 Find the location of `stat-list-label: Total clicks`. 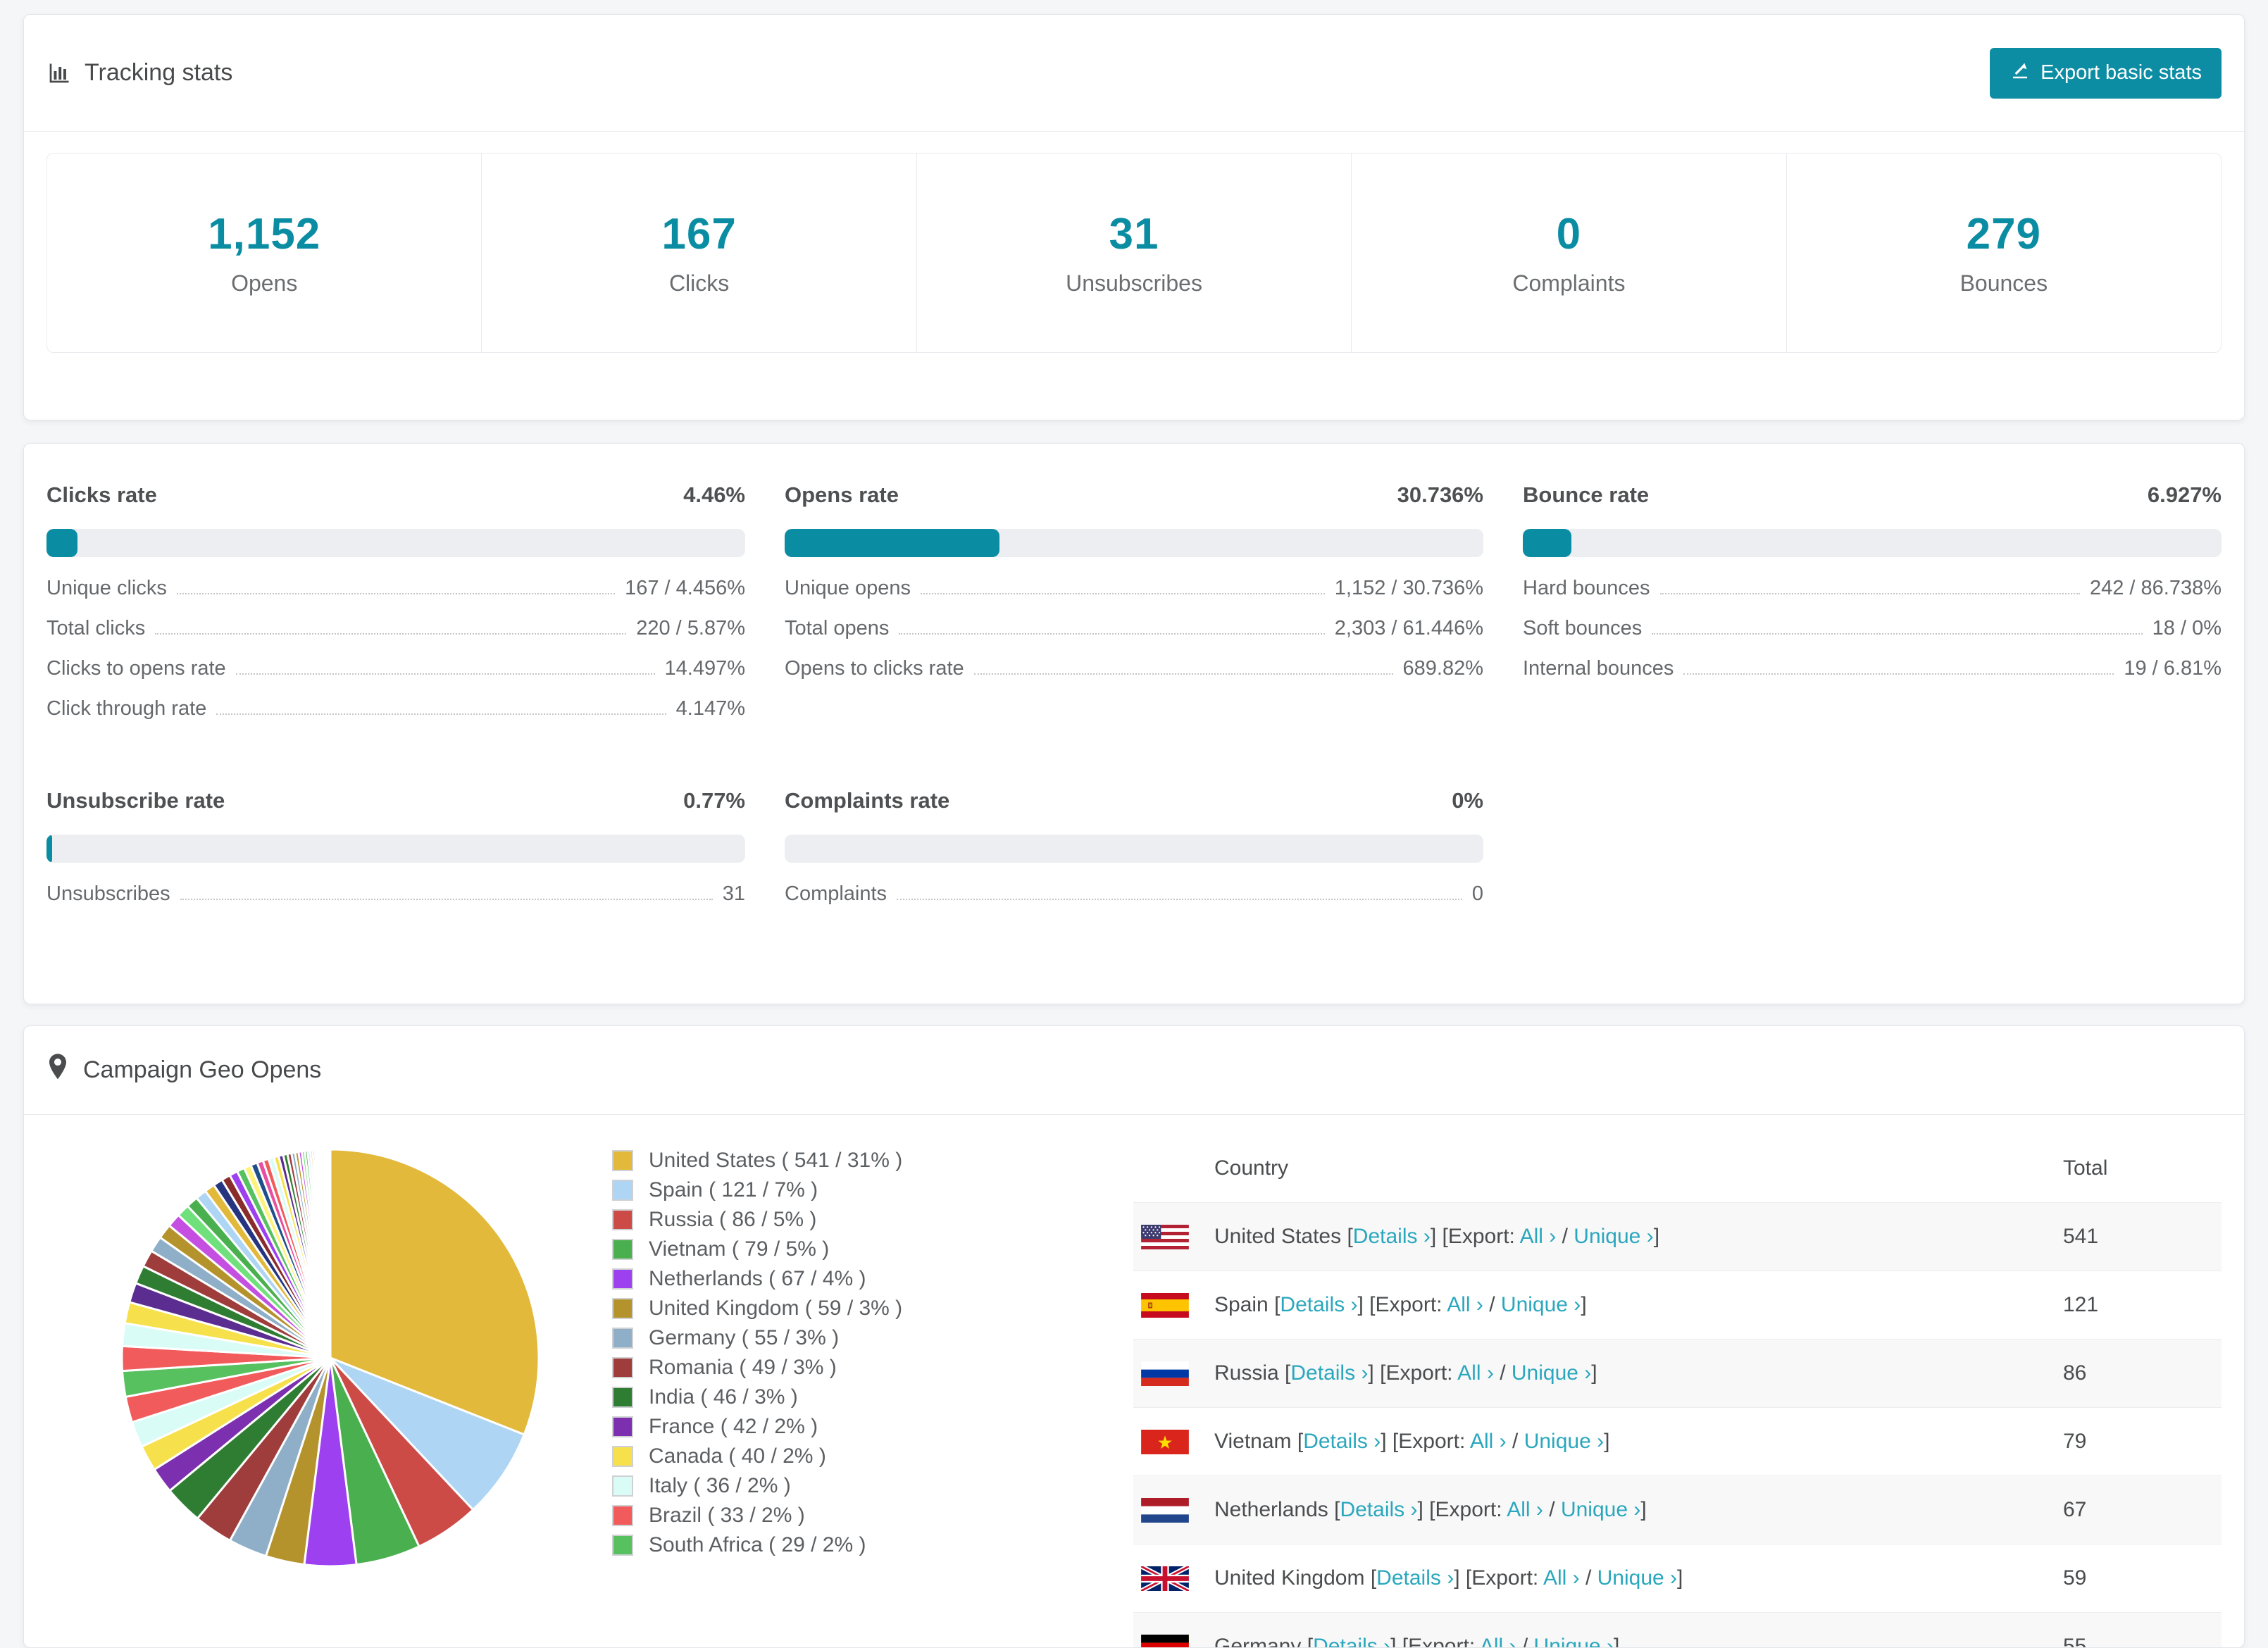

stat-list-label: Total clicks is located at coordinates (96, 628).